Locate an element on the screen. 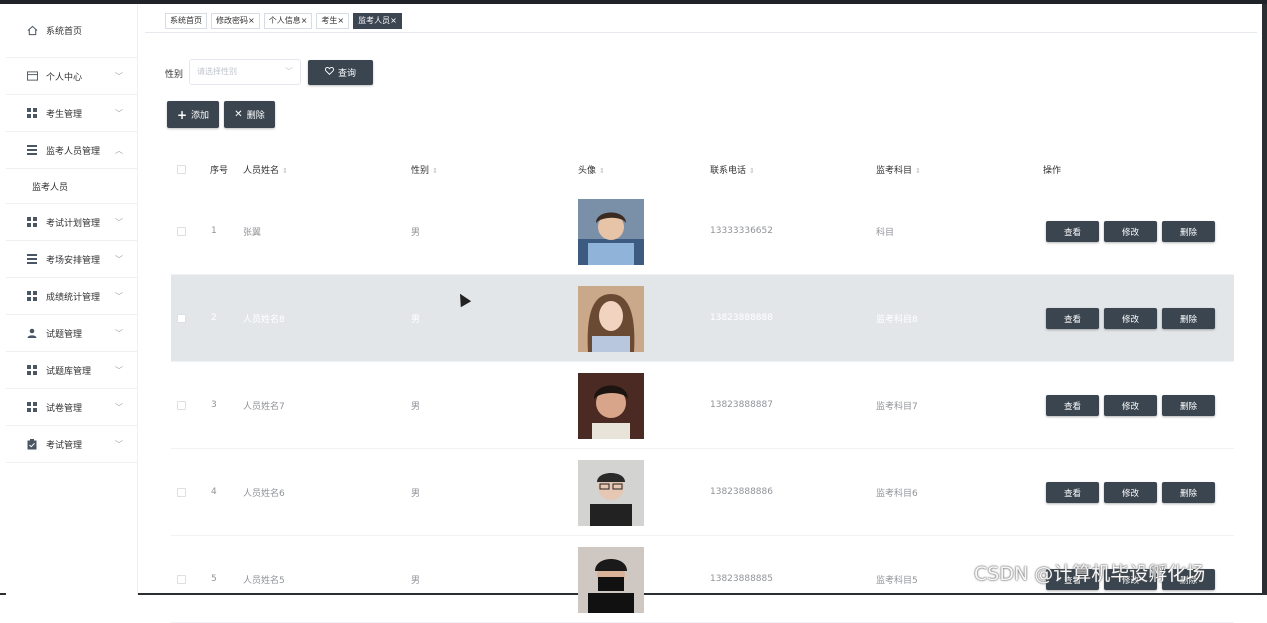 Image resolution: width=1267 pixels, height=623 pixels. header-phone: 联系电话⇕ is located at coordinates (732, 169).